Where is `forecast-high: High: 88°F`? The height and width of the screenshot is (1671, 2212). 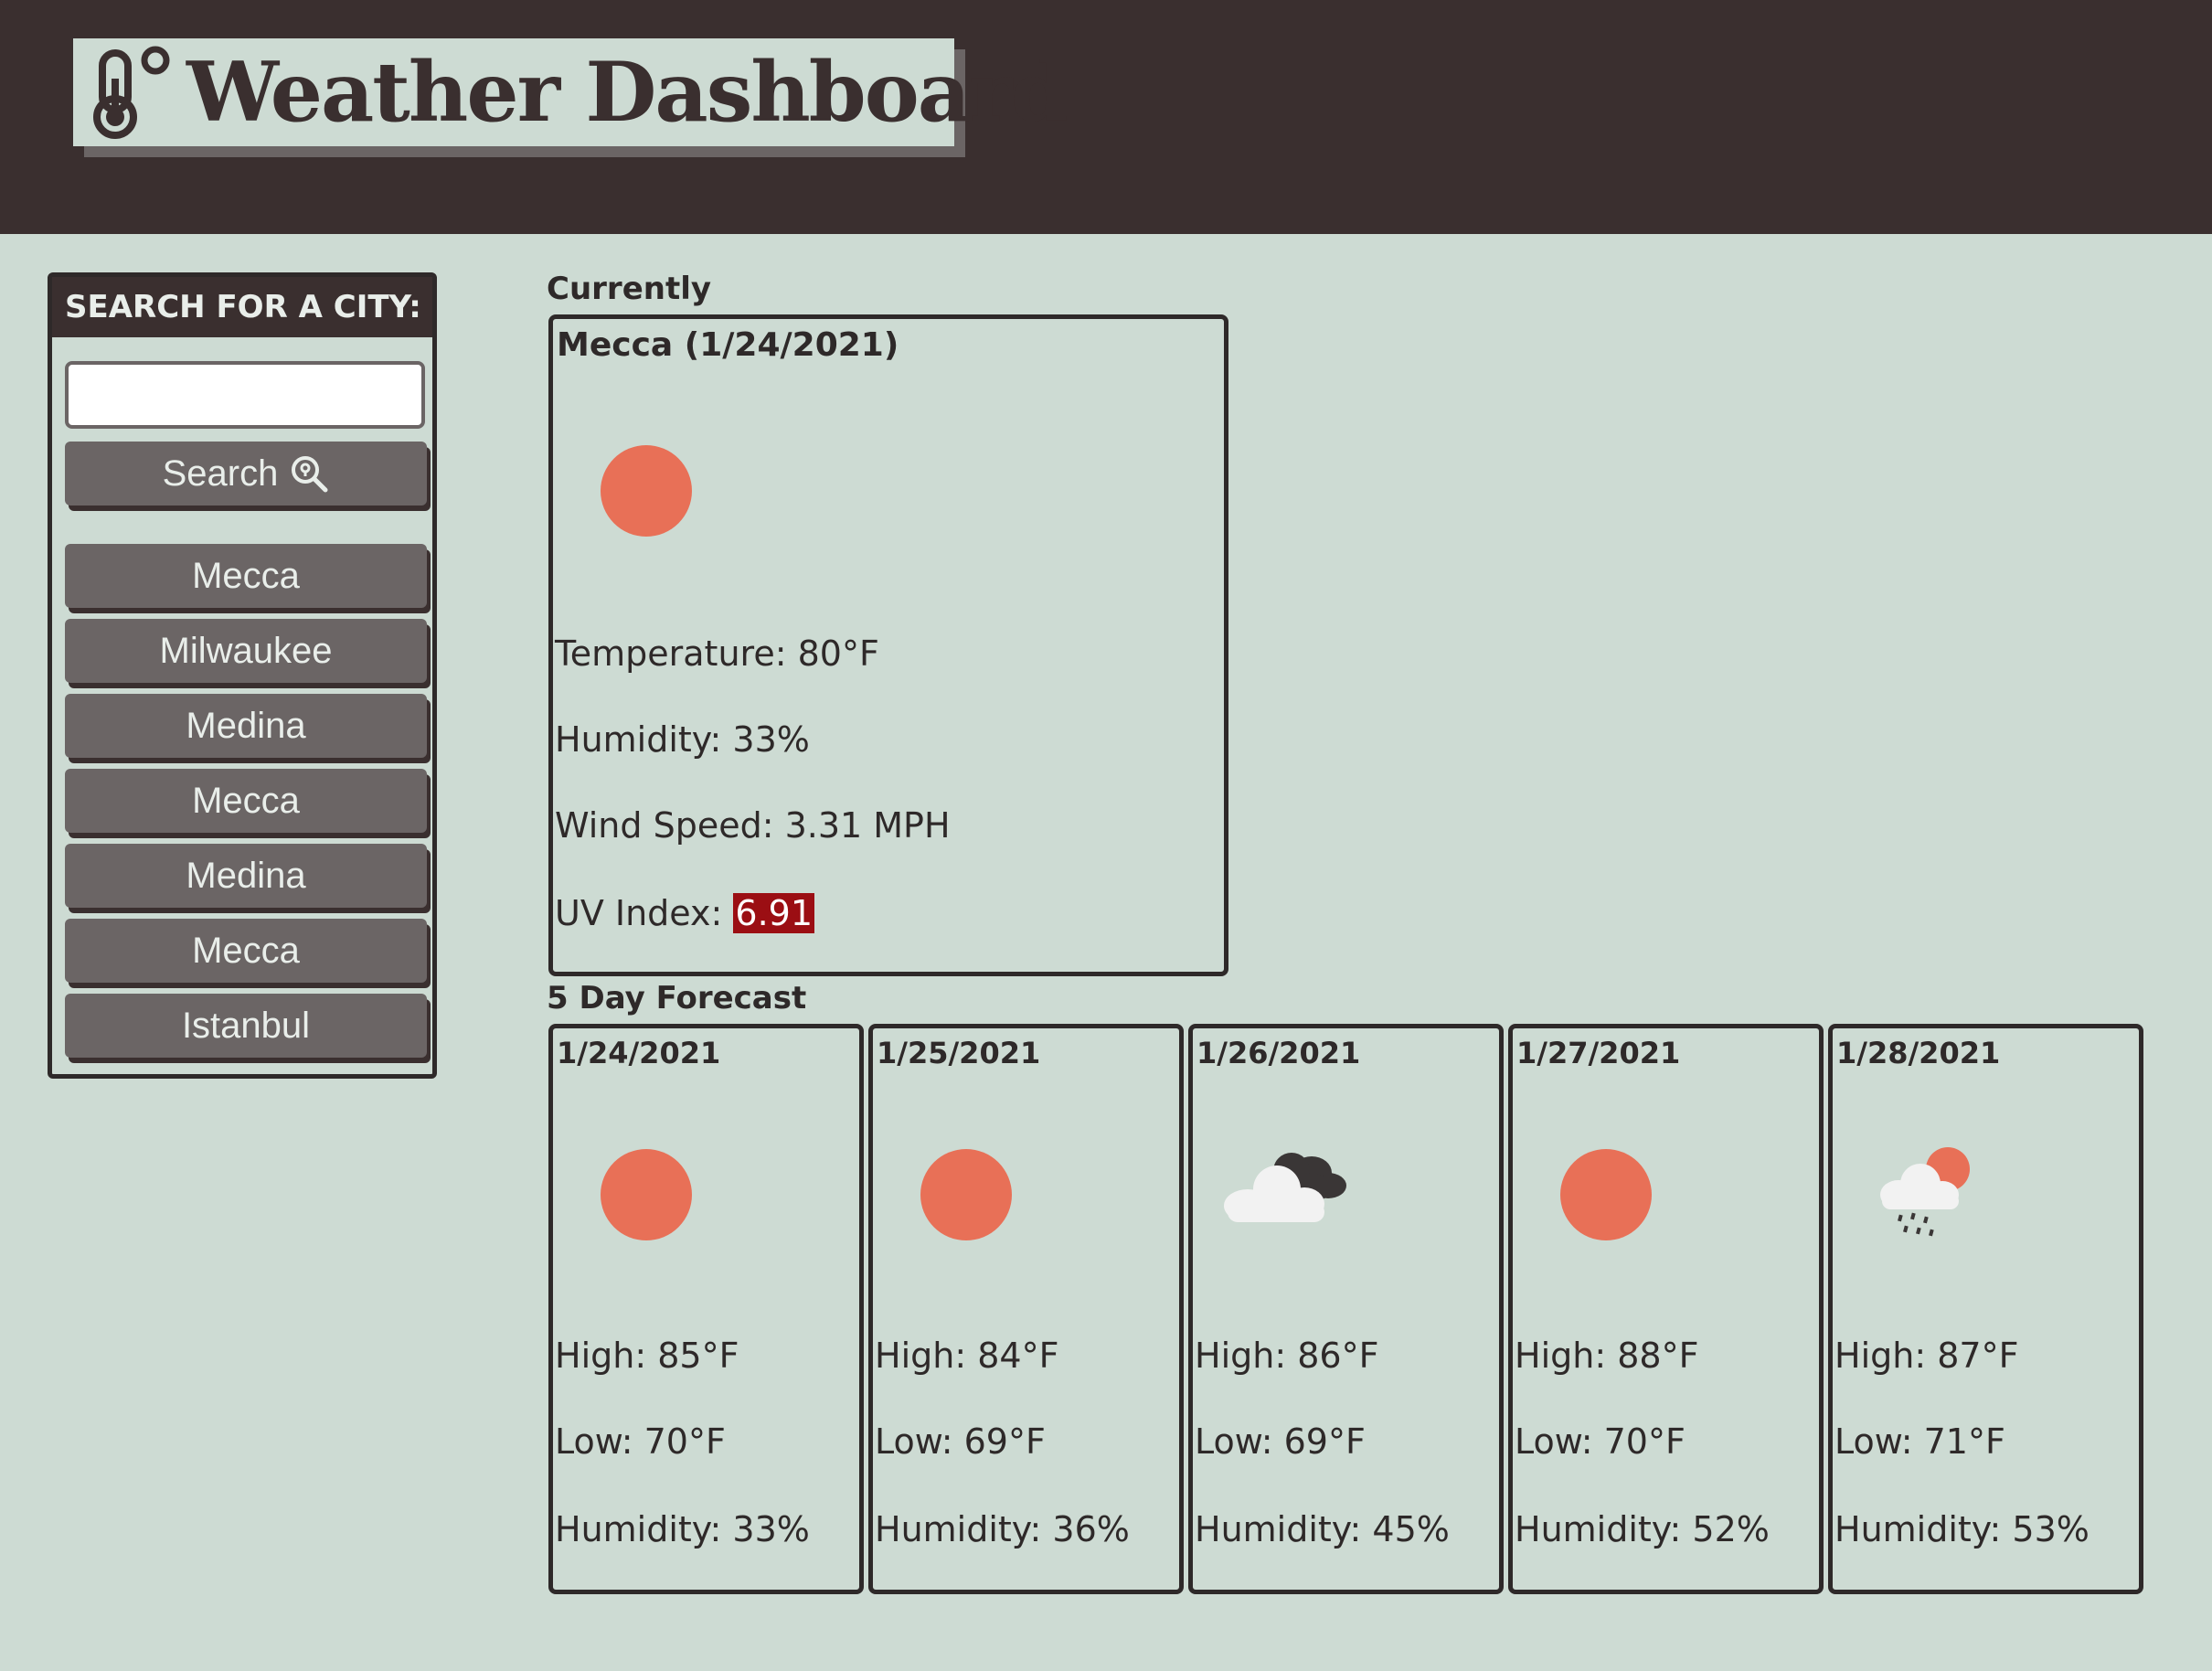
forecast-high: High: 88°F is located at coordinates (1607, 1356).